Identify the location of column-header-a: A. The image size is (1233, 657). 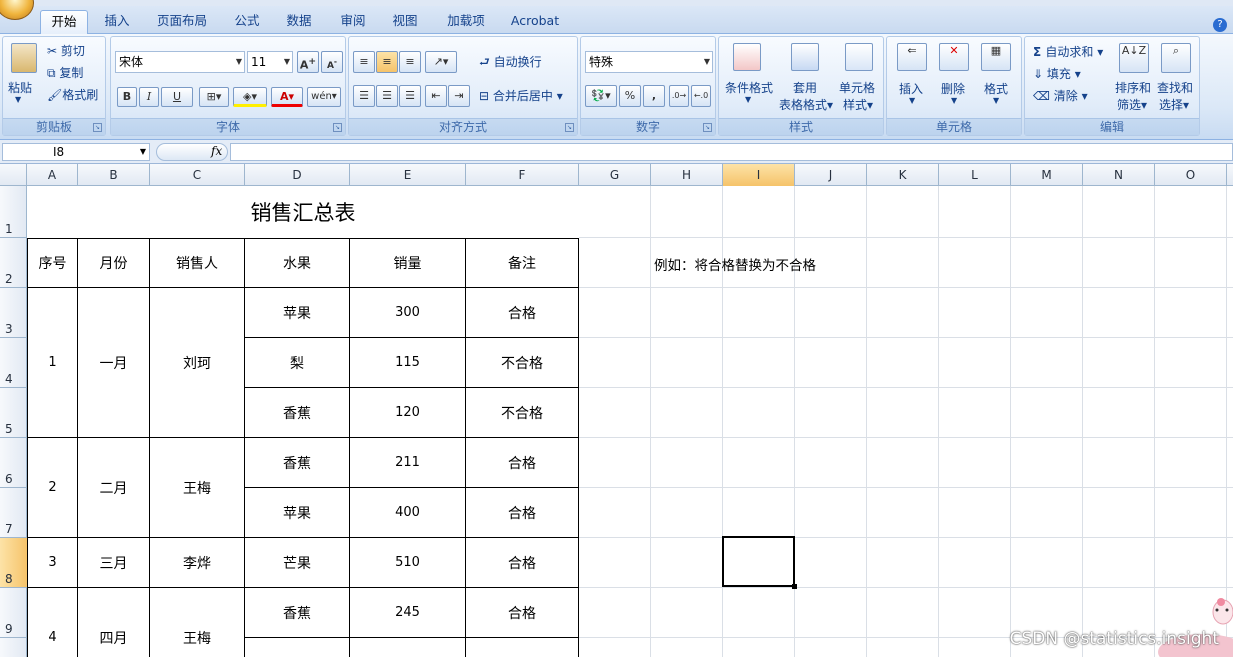
(52, 175).